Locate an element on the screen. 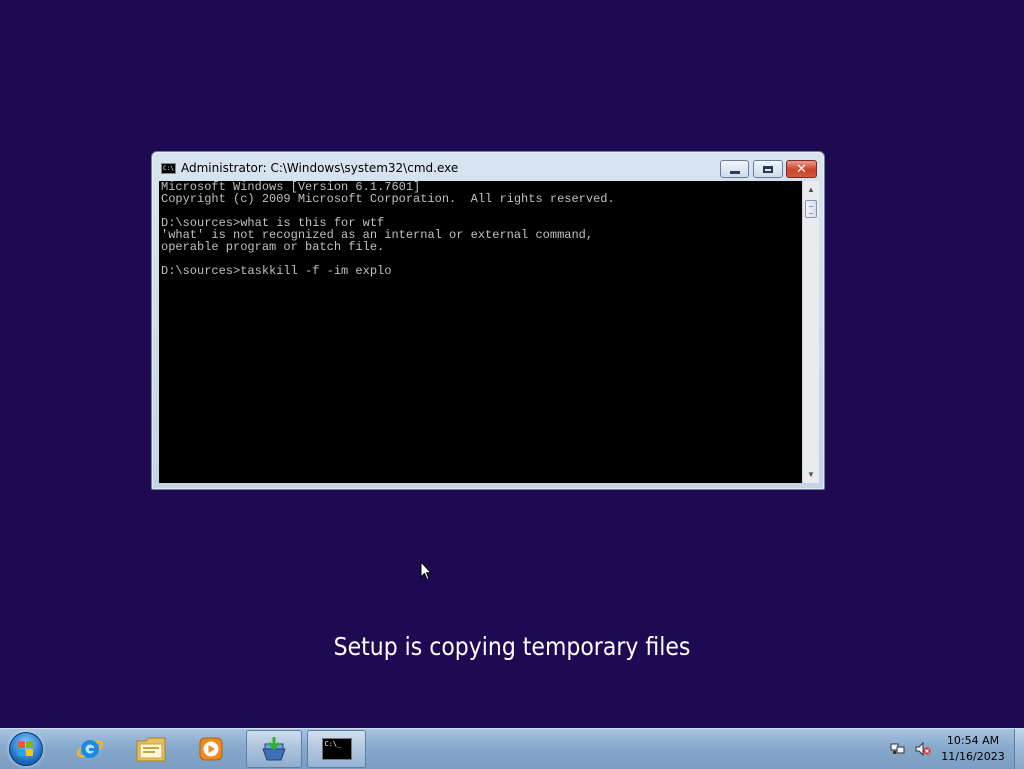 This screenshot has width=1024, height=769. taskbar-item-media-player is located at coordinates (211, 749).